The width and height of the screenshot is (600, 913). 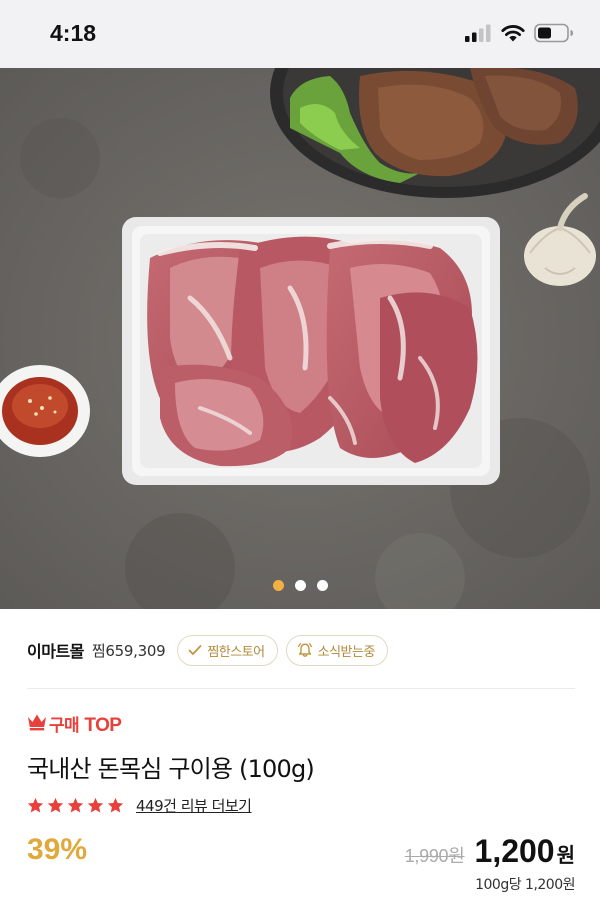 I want to click on original-price: 1,990원, so click(x=434, y=856).